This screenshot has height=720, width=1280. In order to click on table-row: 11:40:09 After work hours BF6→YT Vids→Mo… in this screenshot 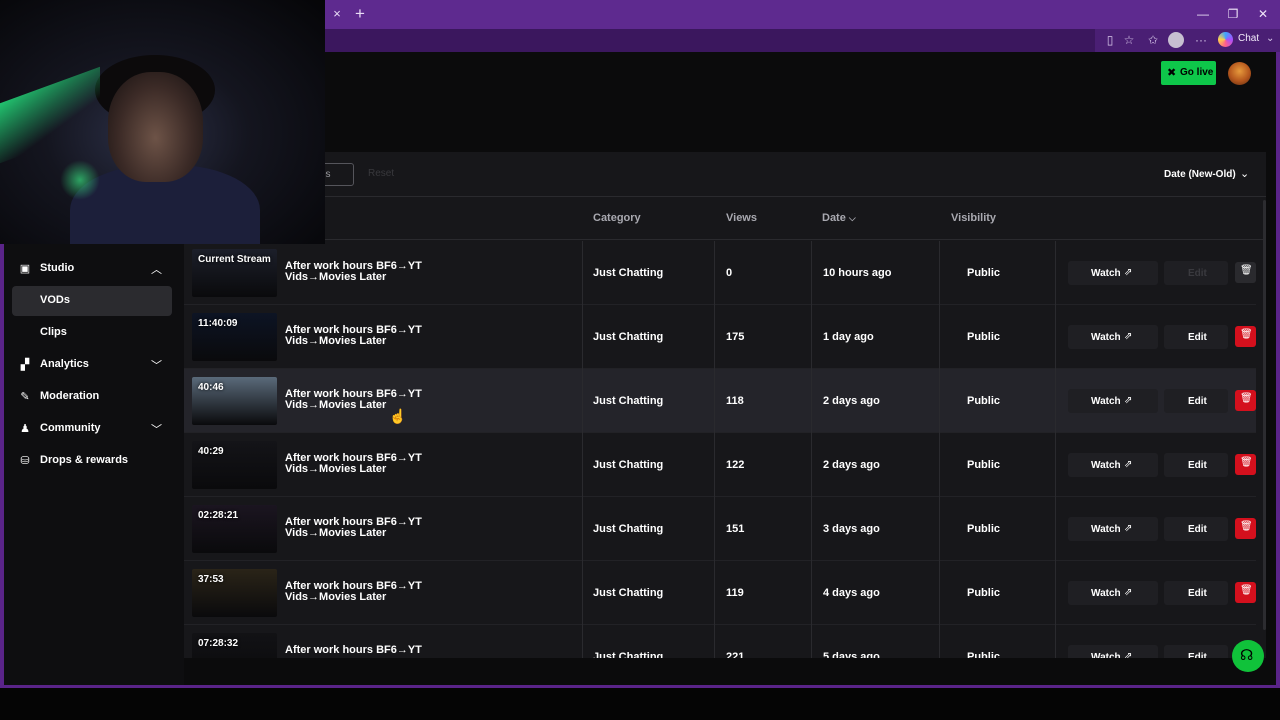, I will do `click(720, 337)`.